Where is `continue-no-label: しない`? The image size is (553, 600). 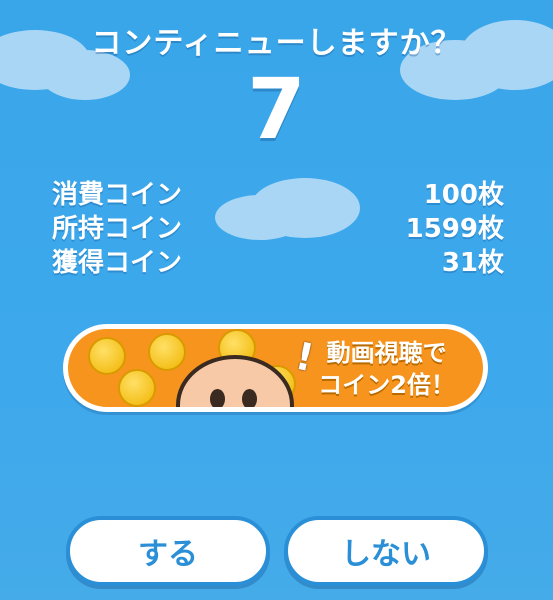
continue-no-label: しない is located at coordinates (386, 554).